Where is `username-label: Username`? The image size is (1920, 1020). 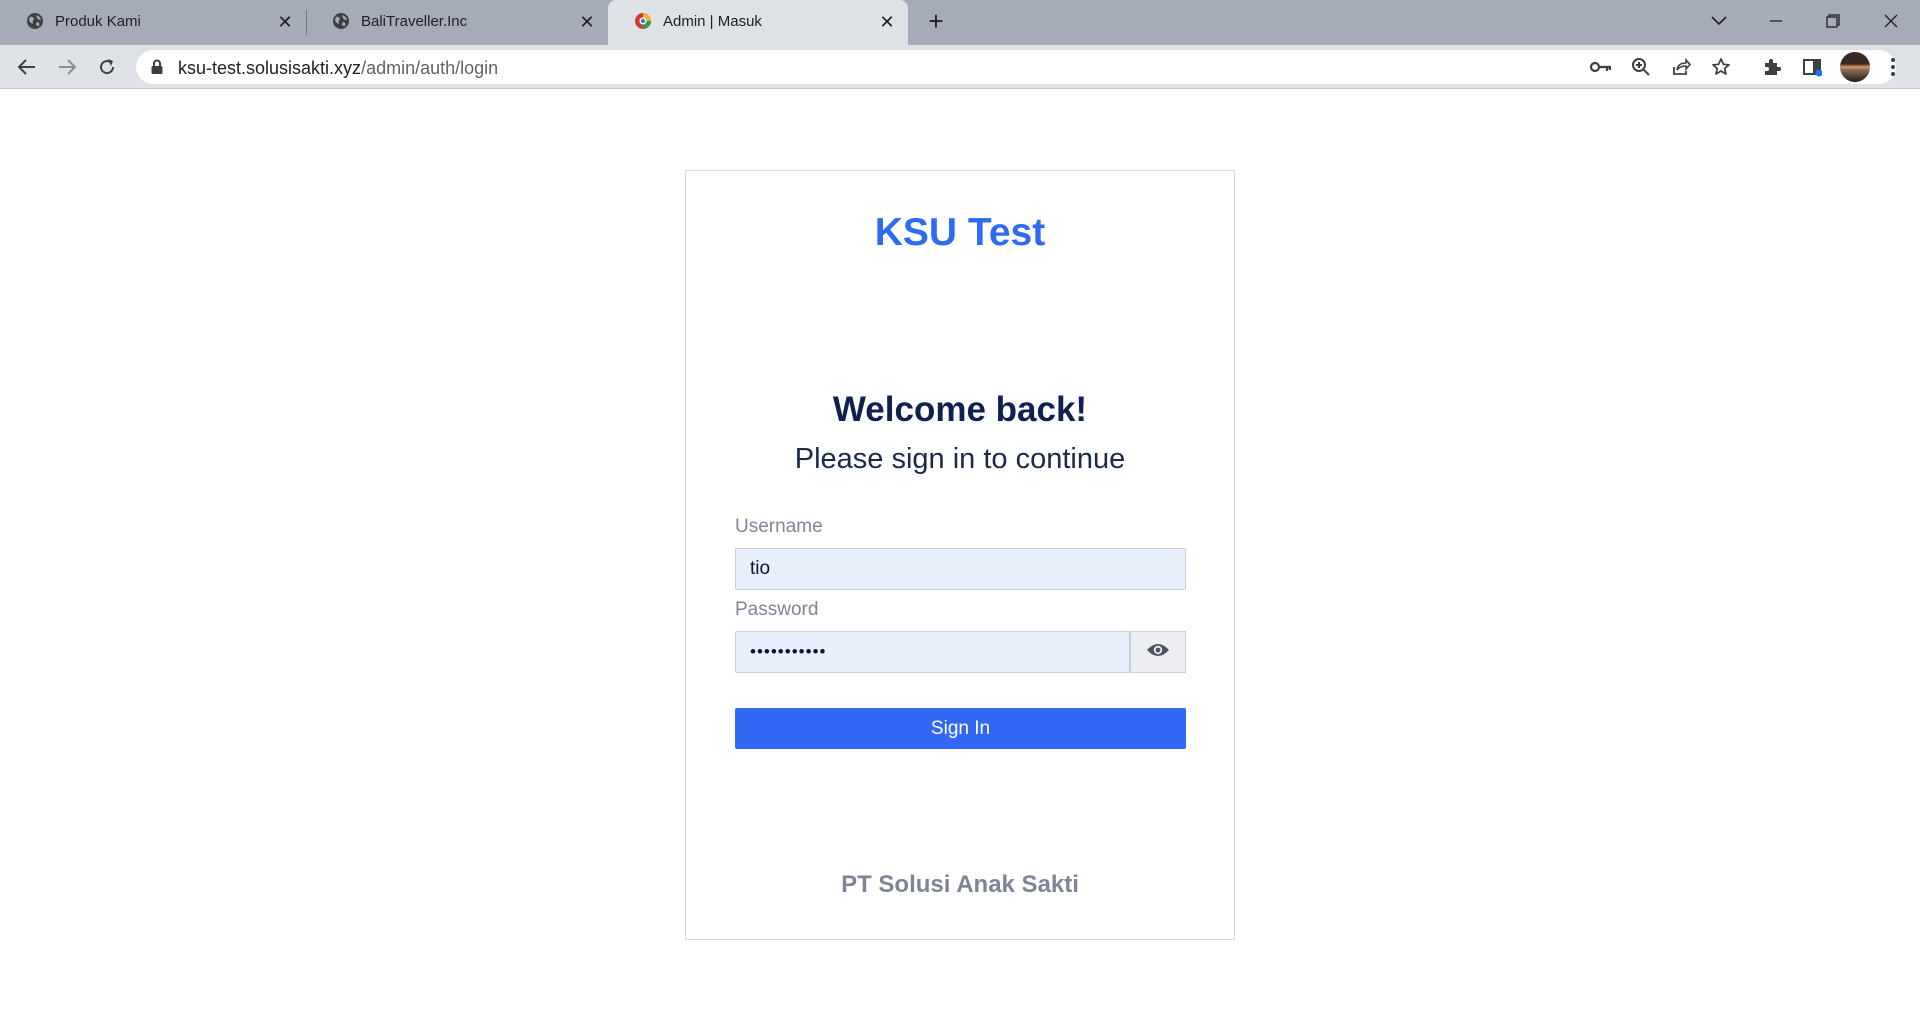 username-label: Username is located at coordinates (779, 526).